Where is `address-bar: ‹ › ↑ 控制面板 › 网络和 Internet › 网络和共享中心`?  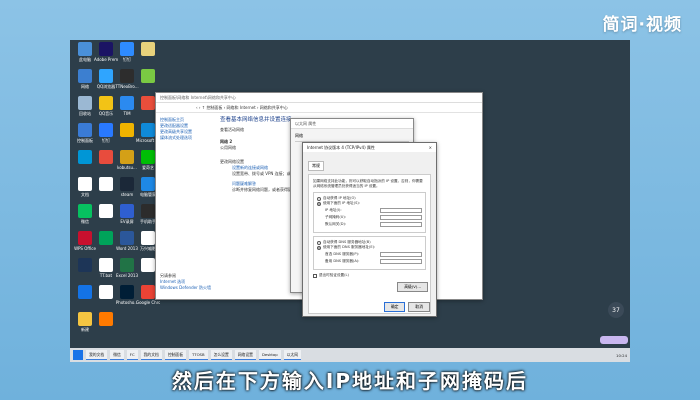 address-bar: ‹ › ↑ 控制面板 › 网络和 Internet › 网络和共享中心 is located at coordinates (319, 108).